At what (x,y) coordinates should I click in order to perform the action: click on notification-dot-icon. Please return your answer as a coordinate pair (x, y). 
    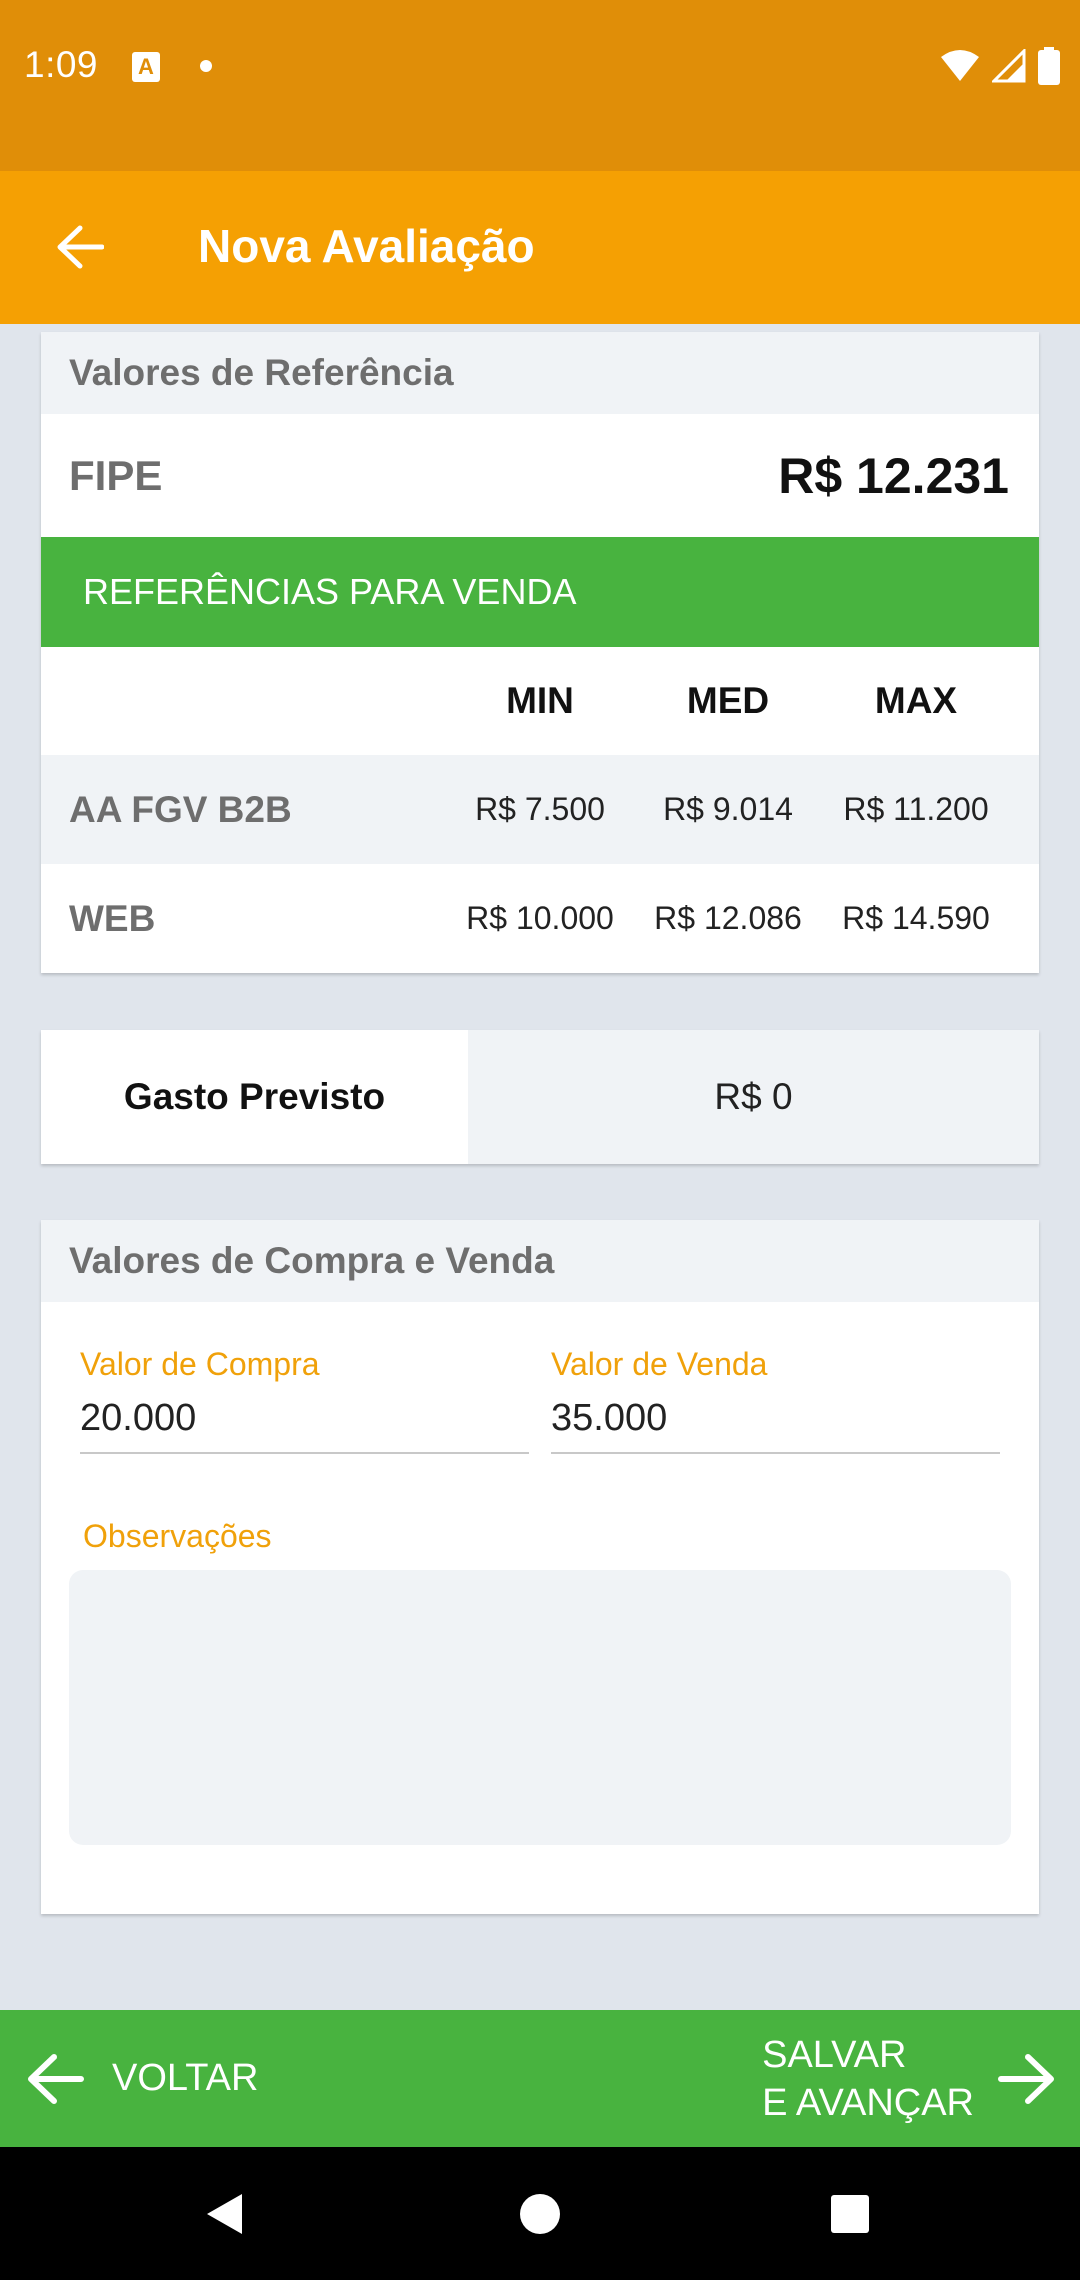
    Looking at the image, I should click on (206, 66).